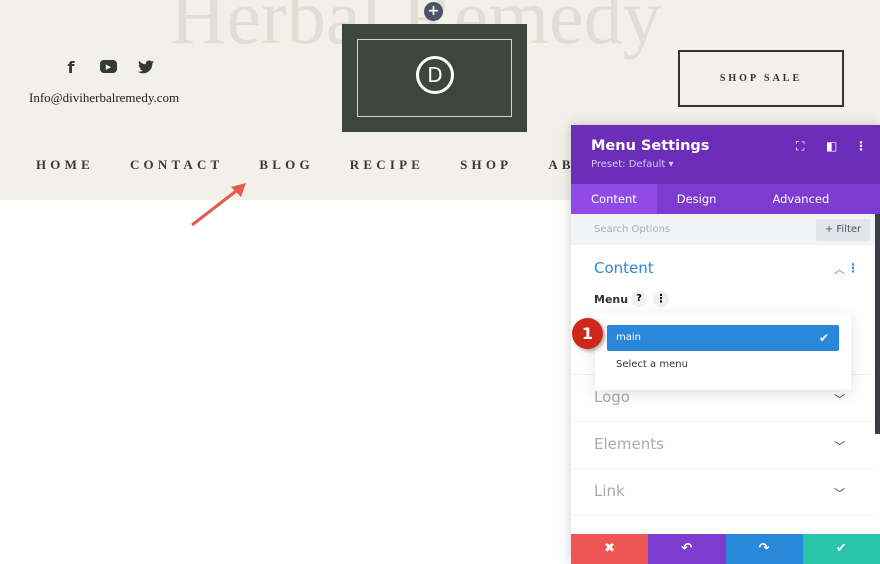 The height and width of the screenshot is (564, 880). What do you see at coordinates (433, 11) in the screenshot?
I see `add-section-icon: +` at bounding box center [433, 11].